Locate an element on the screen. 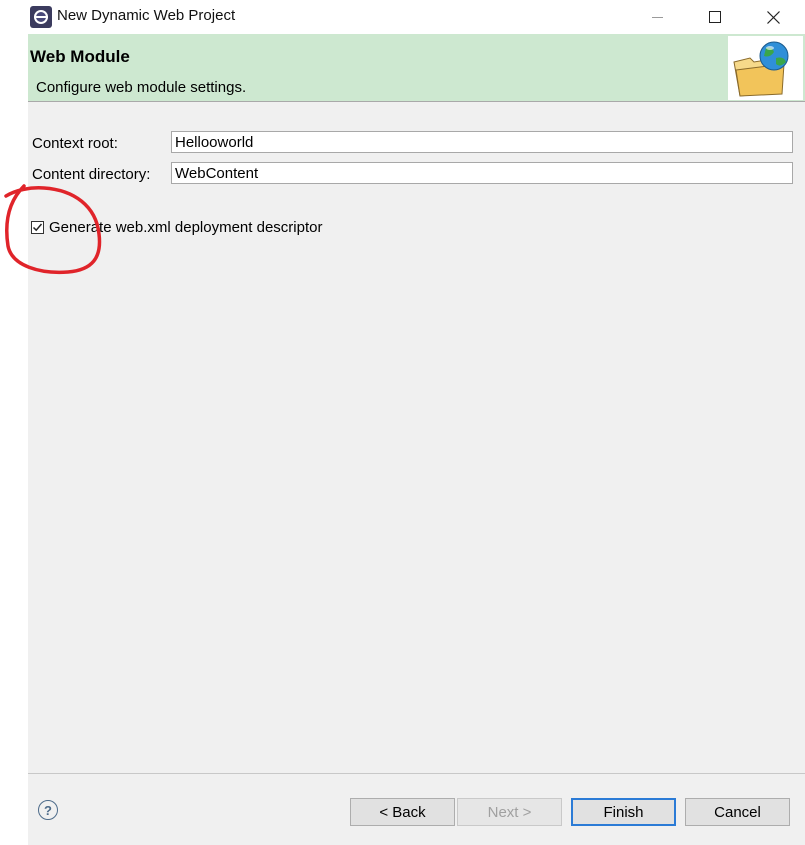 This screenshot has height=845, width=805. next-button: Next > is located at coordinates (509, 812).